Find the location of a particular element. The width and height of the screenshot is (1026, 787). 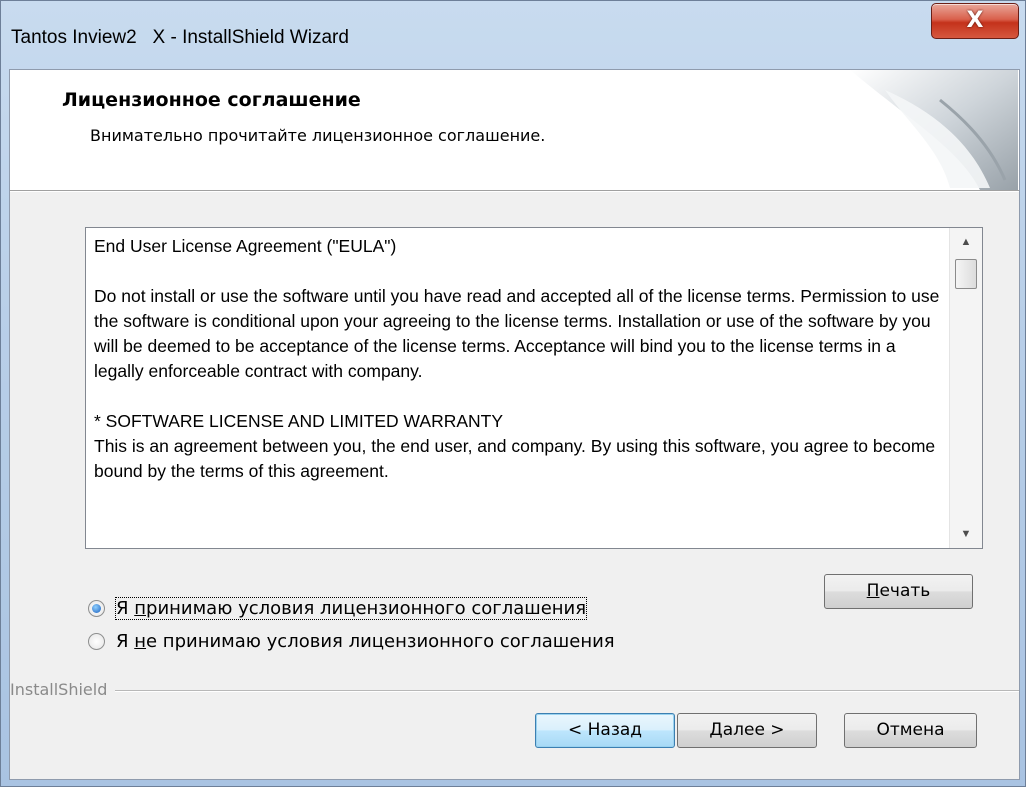

next-button: Далее > is located at coordinates (747, 730).